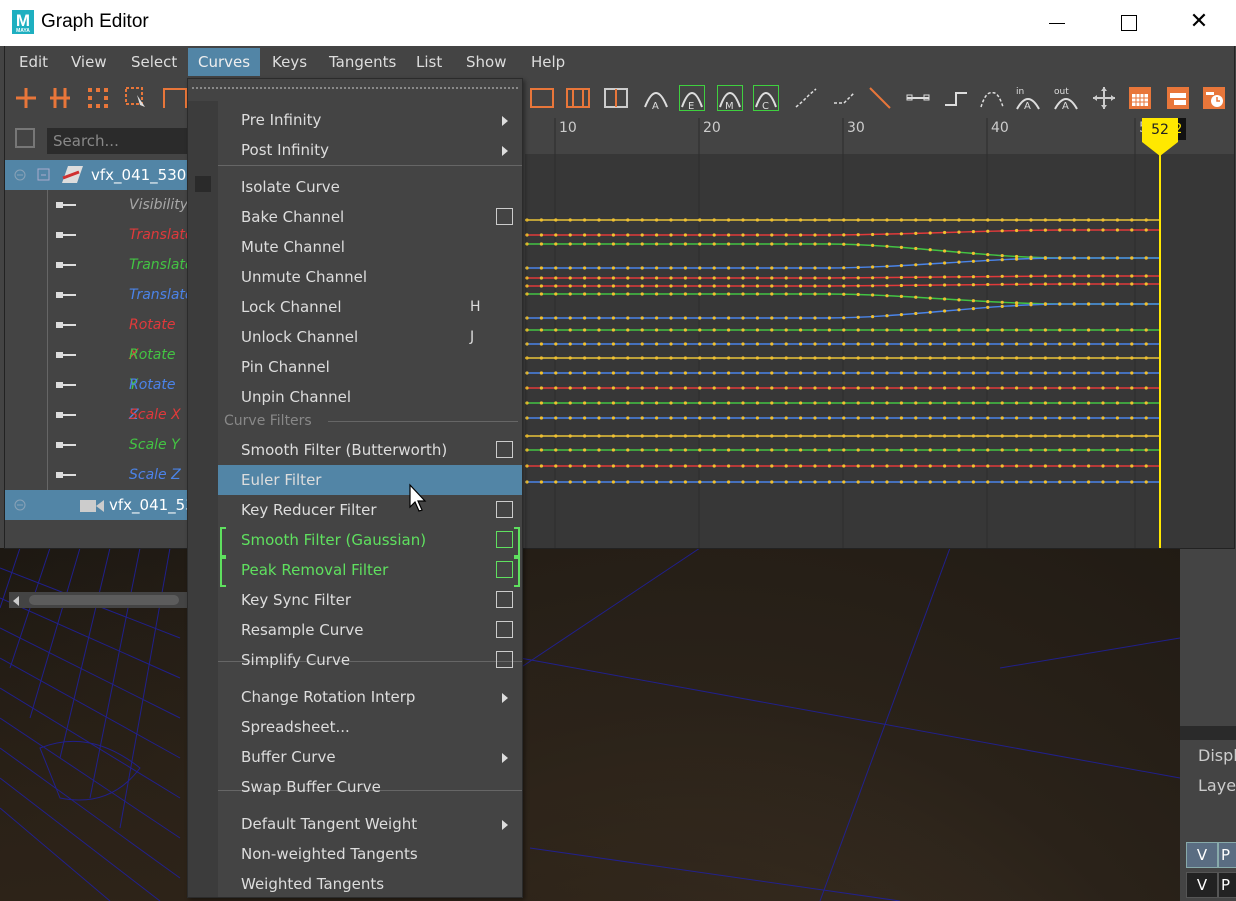  What do you see at coordinates (370, 660) in the screenshot?
I see `menu-item-simplify-curve: Simplify Curve` at bounding box center [370, 660].